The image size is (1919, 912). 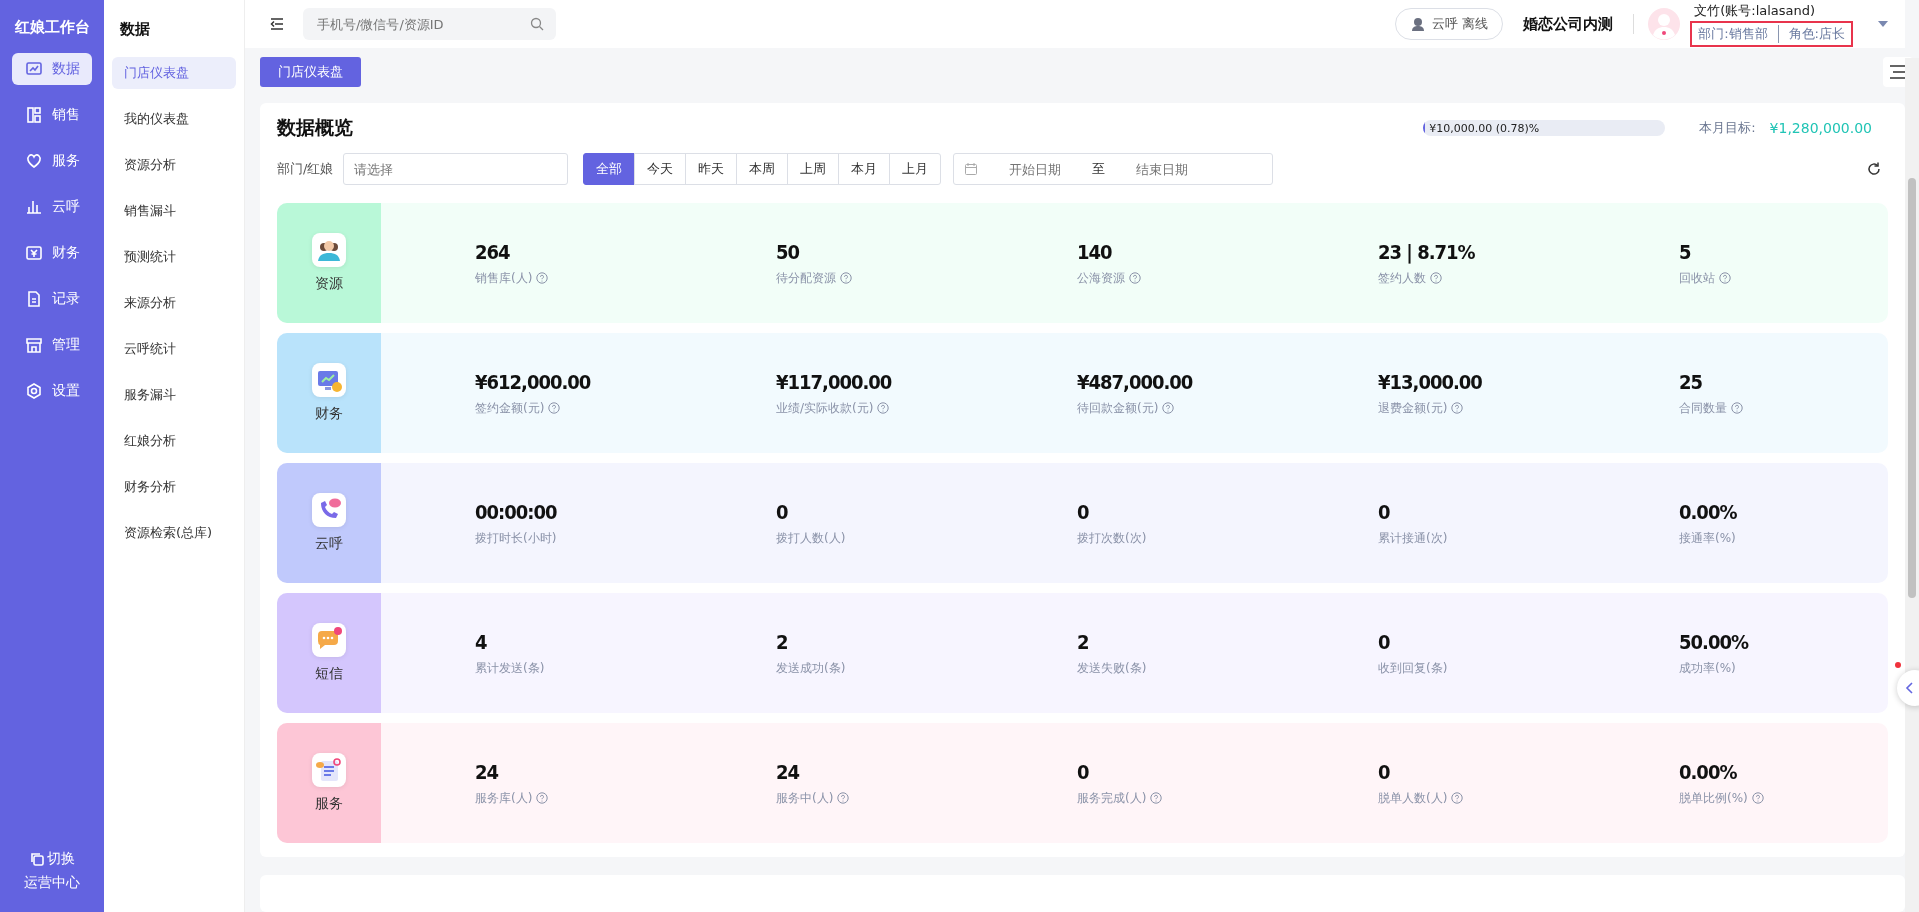 I want to click on submenu-item: 云呼统计, so click(x=174, y=349).